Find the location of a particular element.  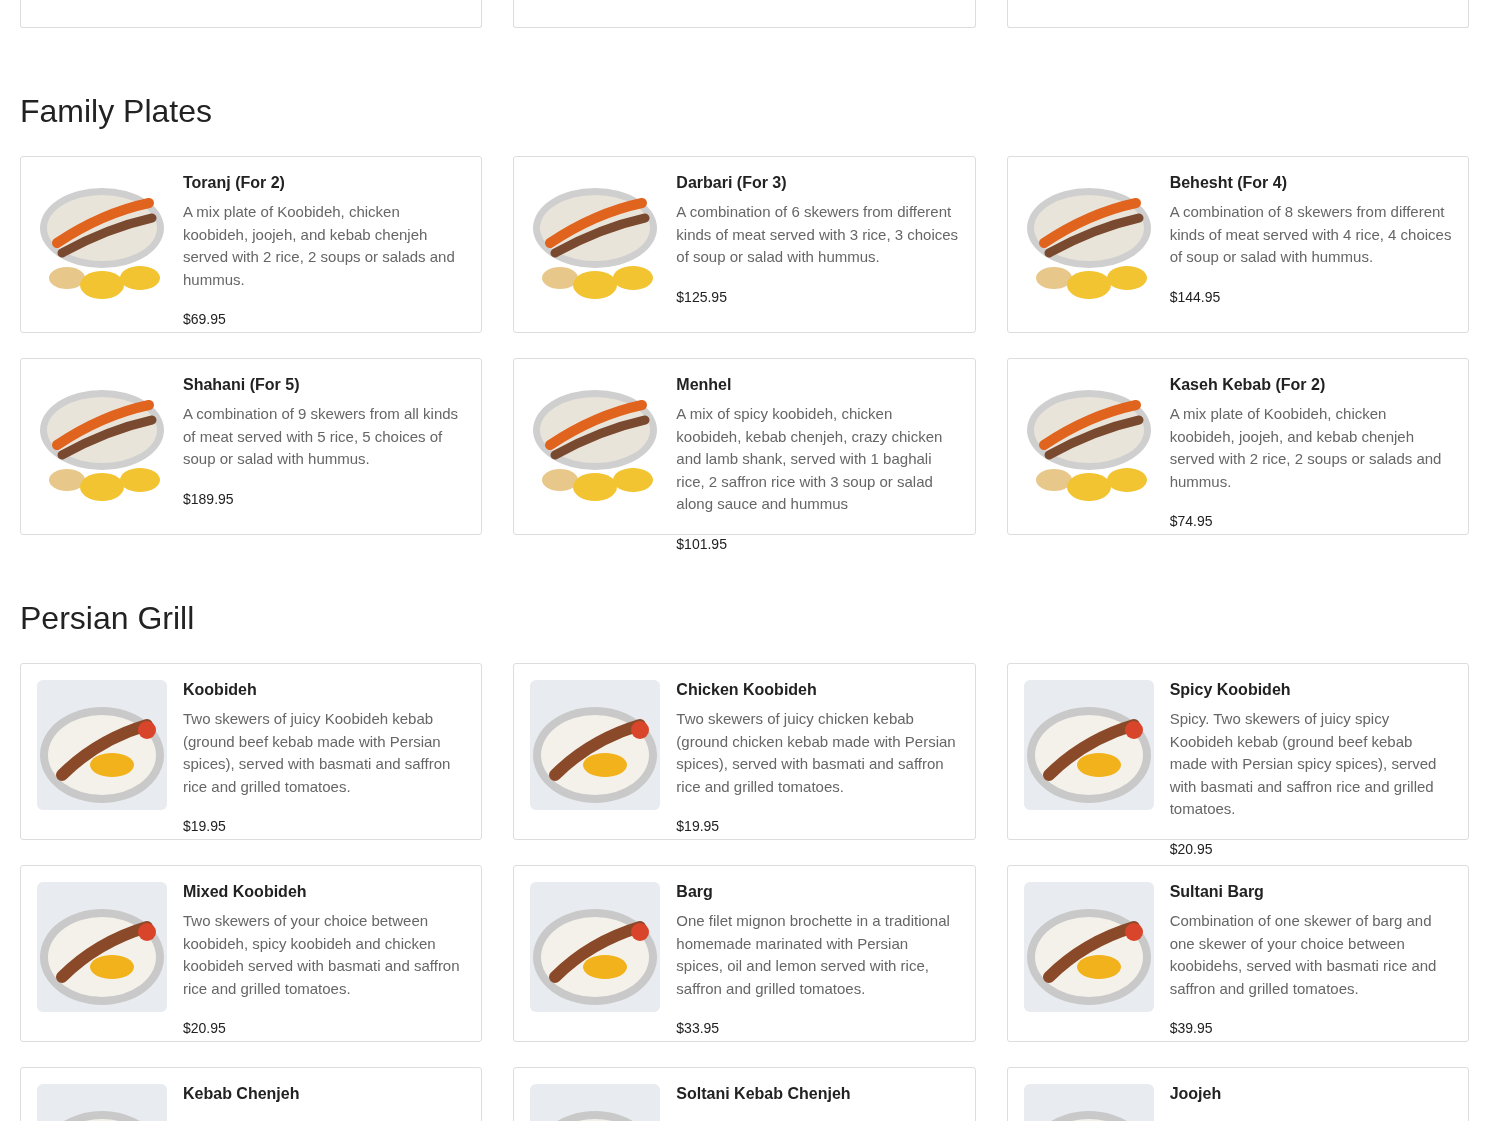

item-name: Kaseh Kebab (For 2) is located at coordinates (1248, 385).